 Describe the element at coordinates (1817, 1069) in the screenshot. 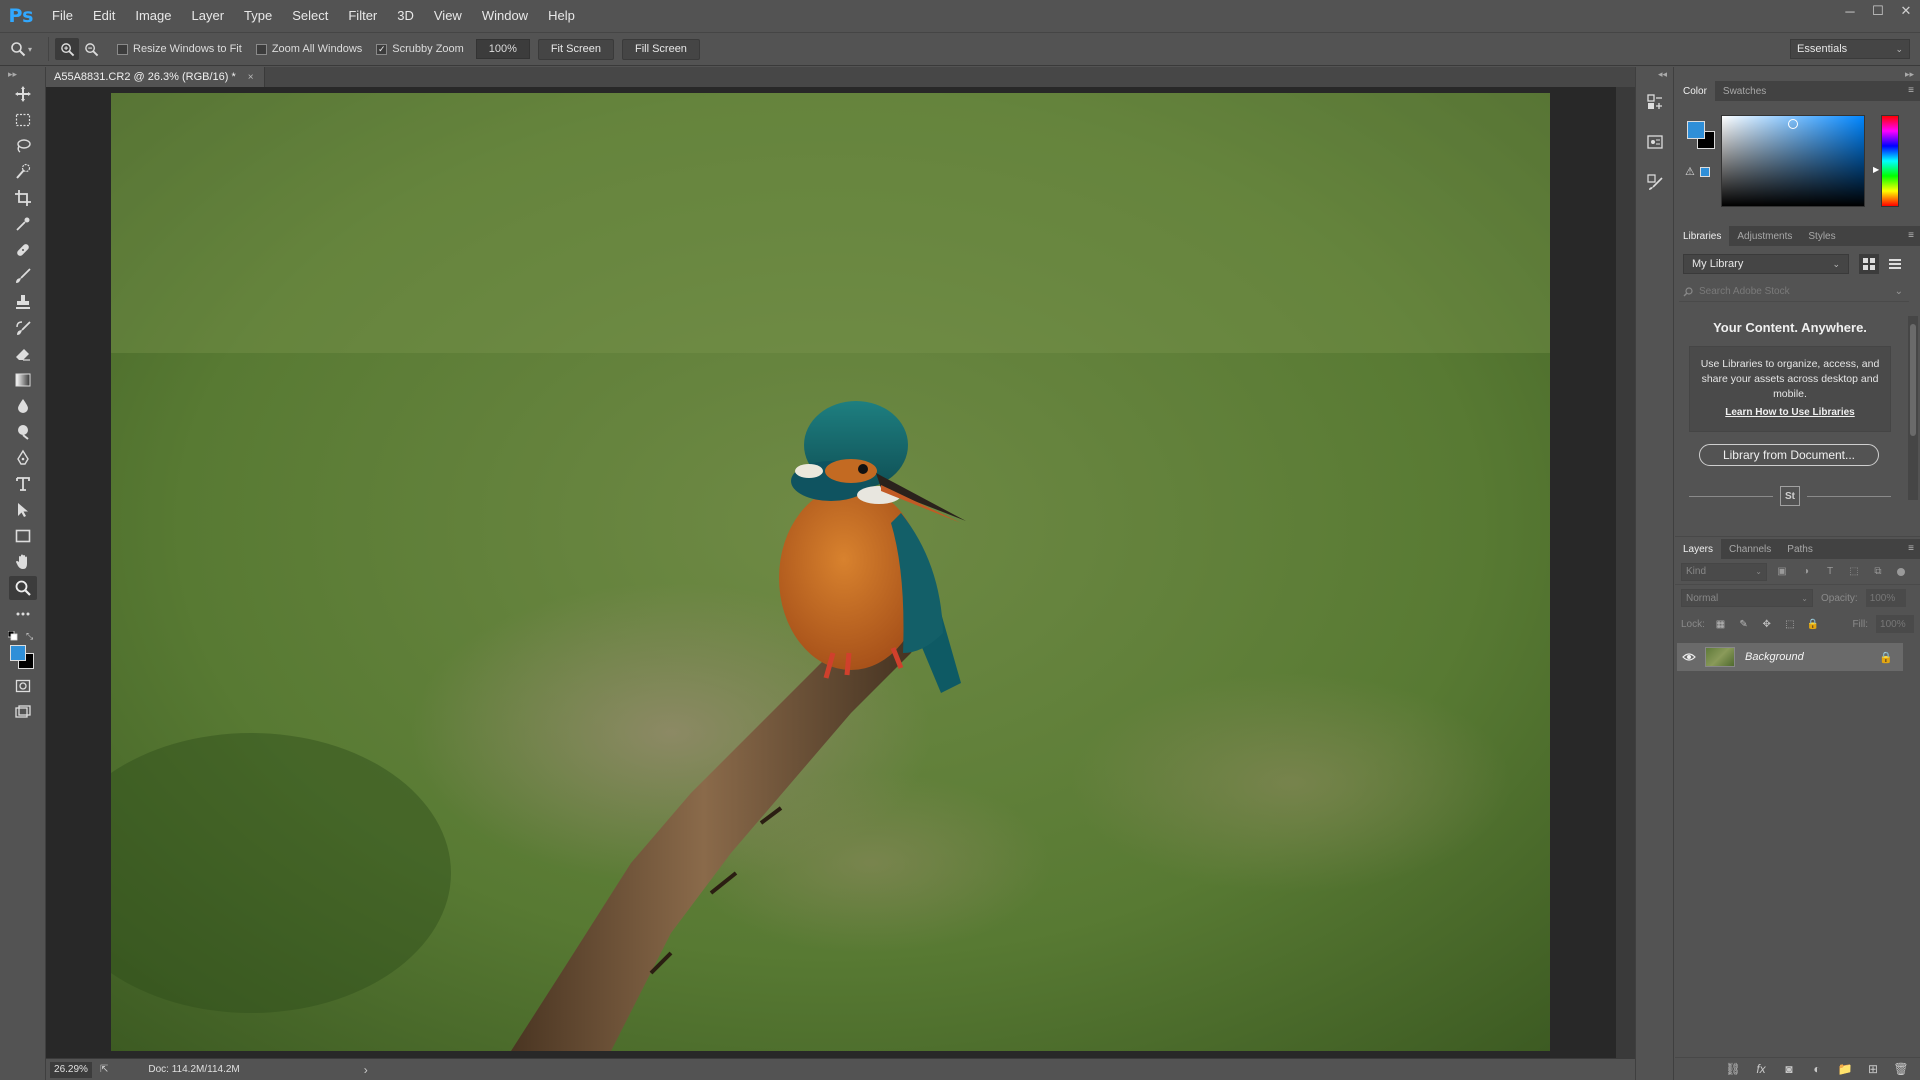

I see `adjustment-layer-icon: ◐` at that location.